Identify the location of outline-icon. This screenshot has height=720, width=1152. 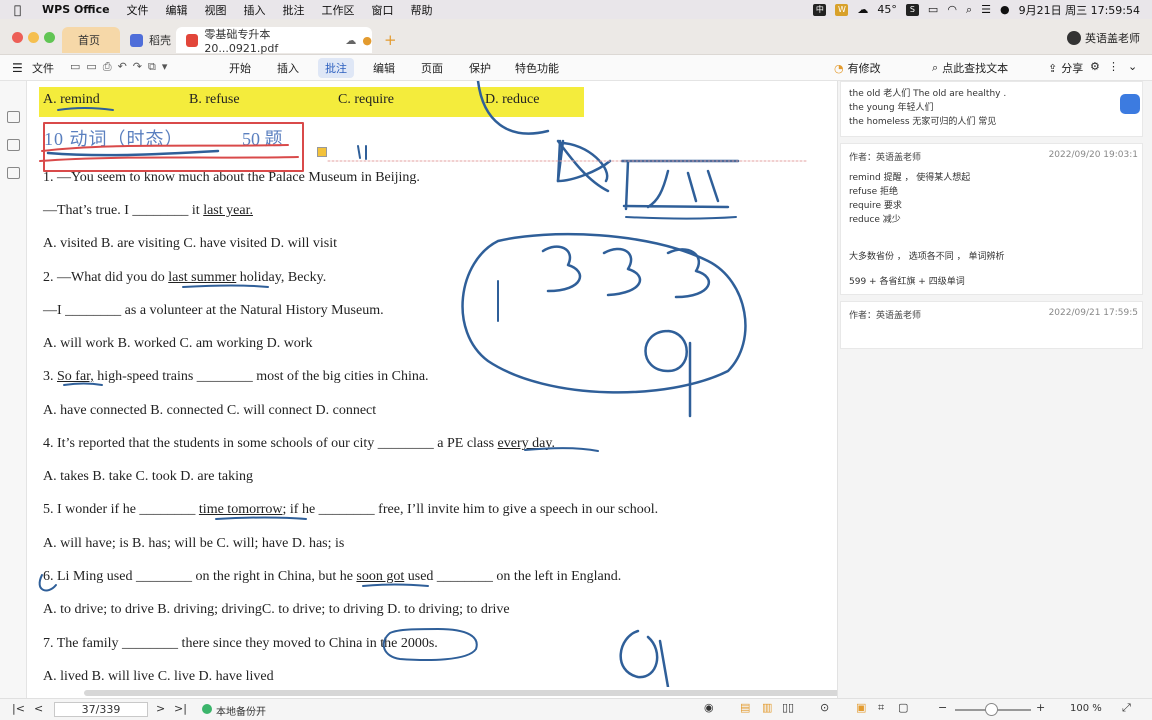
(13, 117).